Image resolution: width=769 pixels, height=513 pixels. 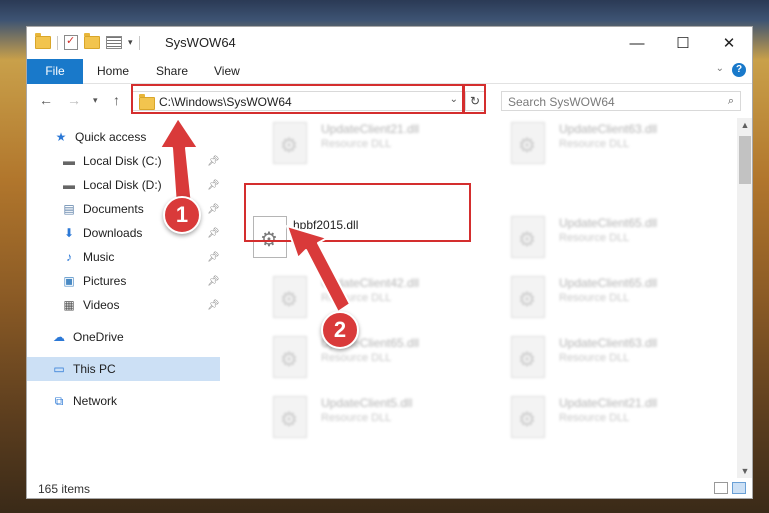 I want to click on sidebar-item-pictures: ▣ Pictures 📌︎, so click(x=123, y=281).